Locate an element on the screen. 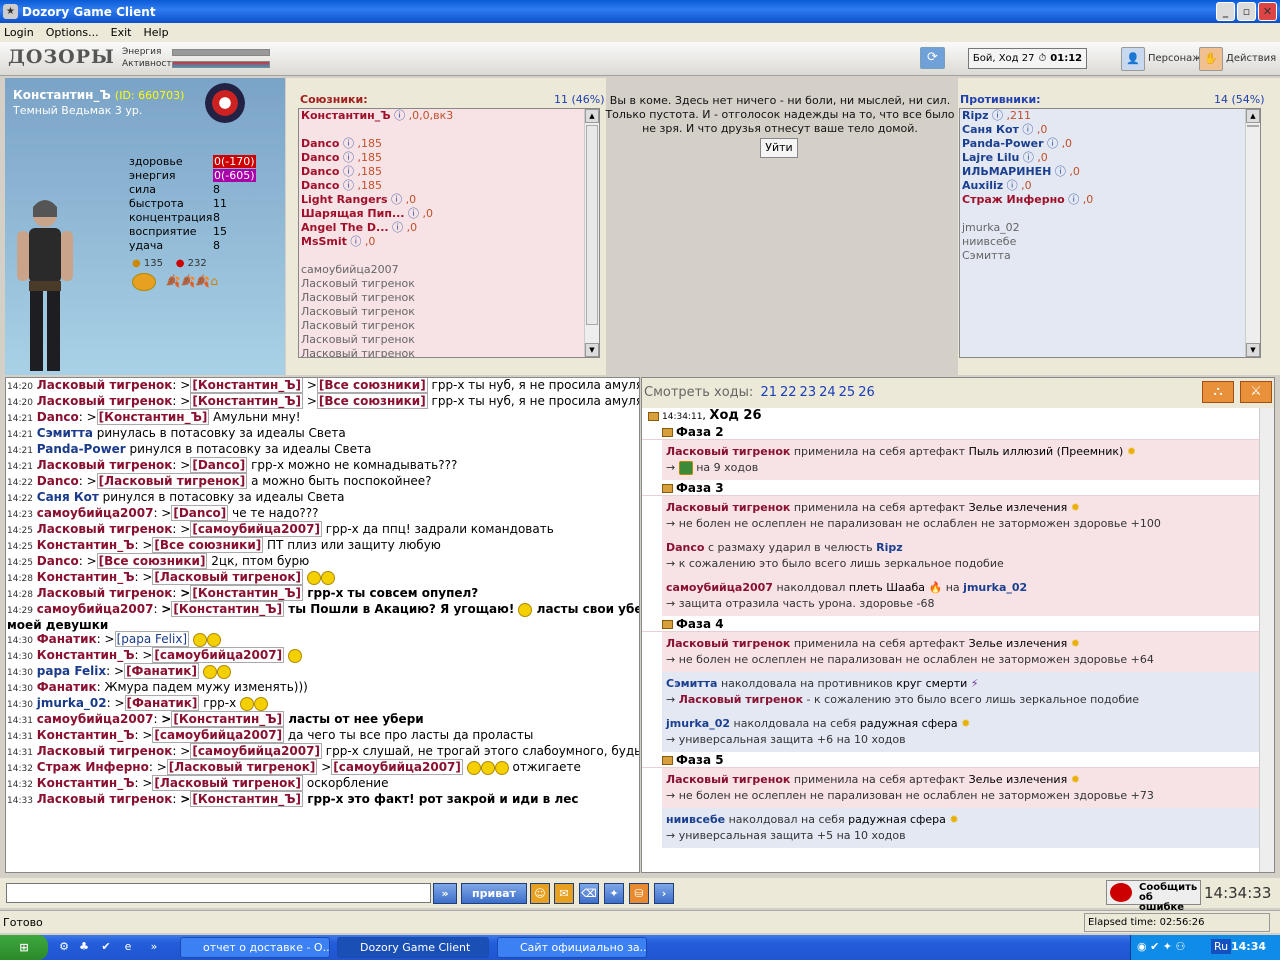 The height and width of the screenshot is (960, 1280). persona-icon: 👤 is located at coordinates (1133, 59).